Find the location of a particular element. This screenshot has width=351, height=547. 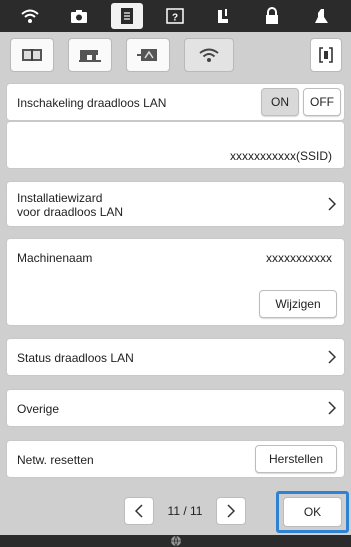

category-tabbar is located at coordinates (175, 56).